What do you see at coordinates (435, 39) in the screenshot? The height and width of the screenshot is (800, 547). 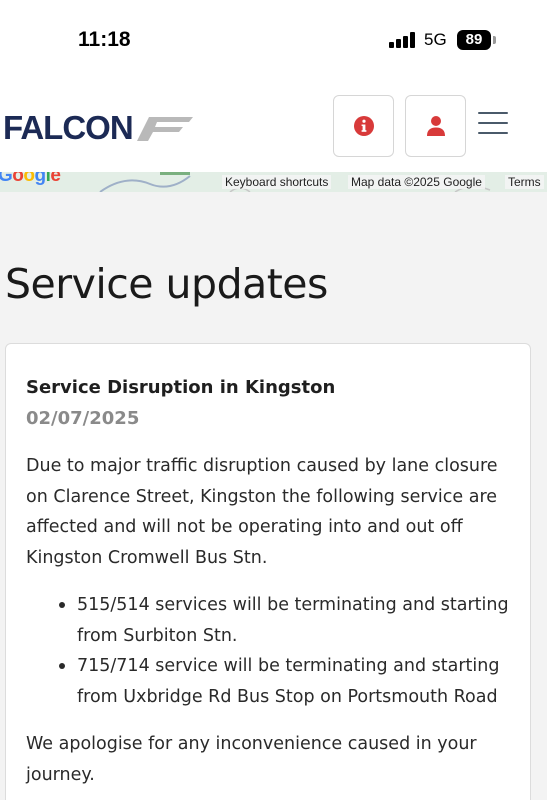 I see `network-label: 5G` at bounding box center [435, 39].